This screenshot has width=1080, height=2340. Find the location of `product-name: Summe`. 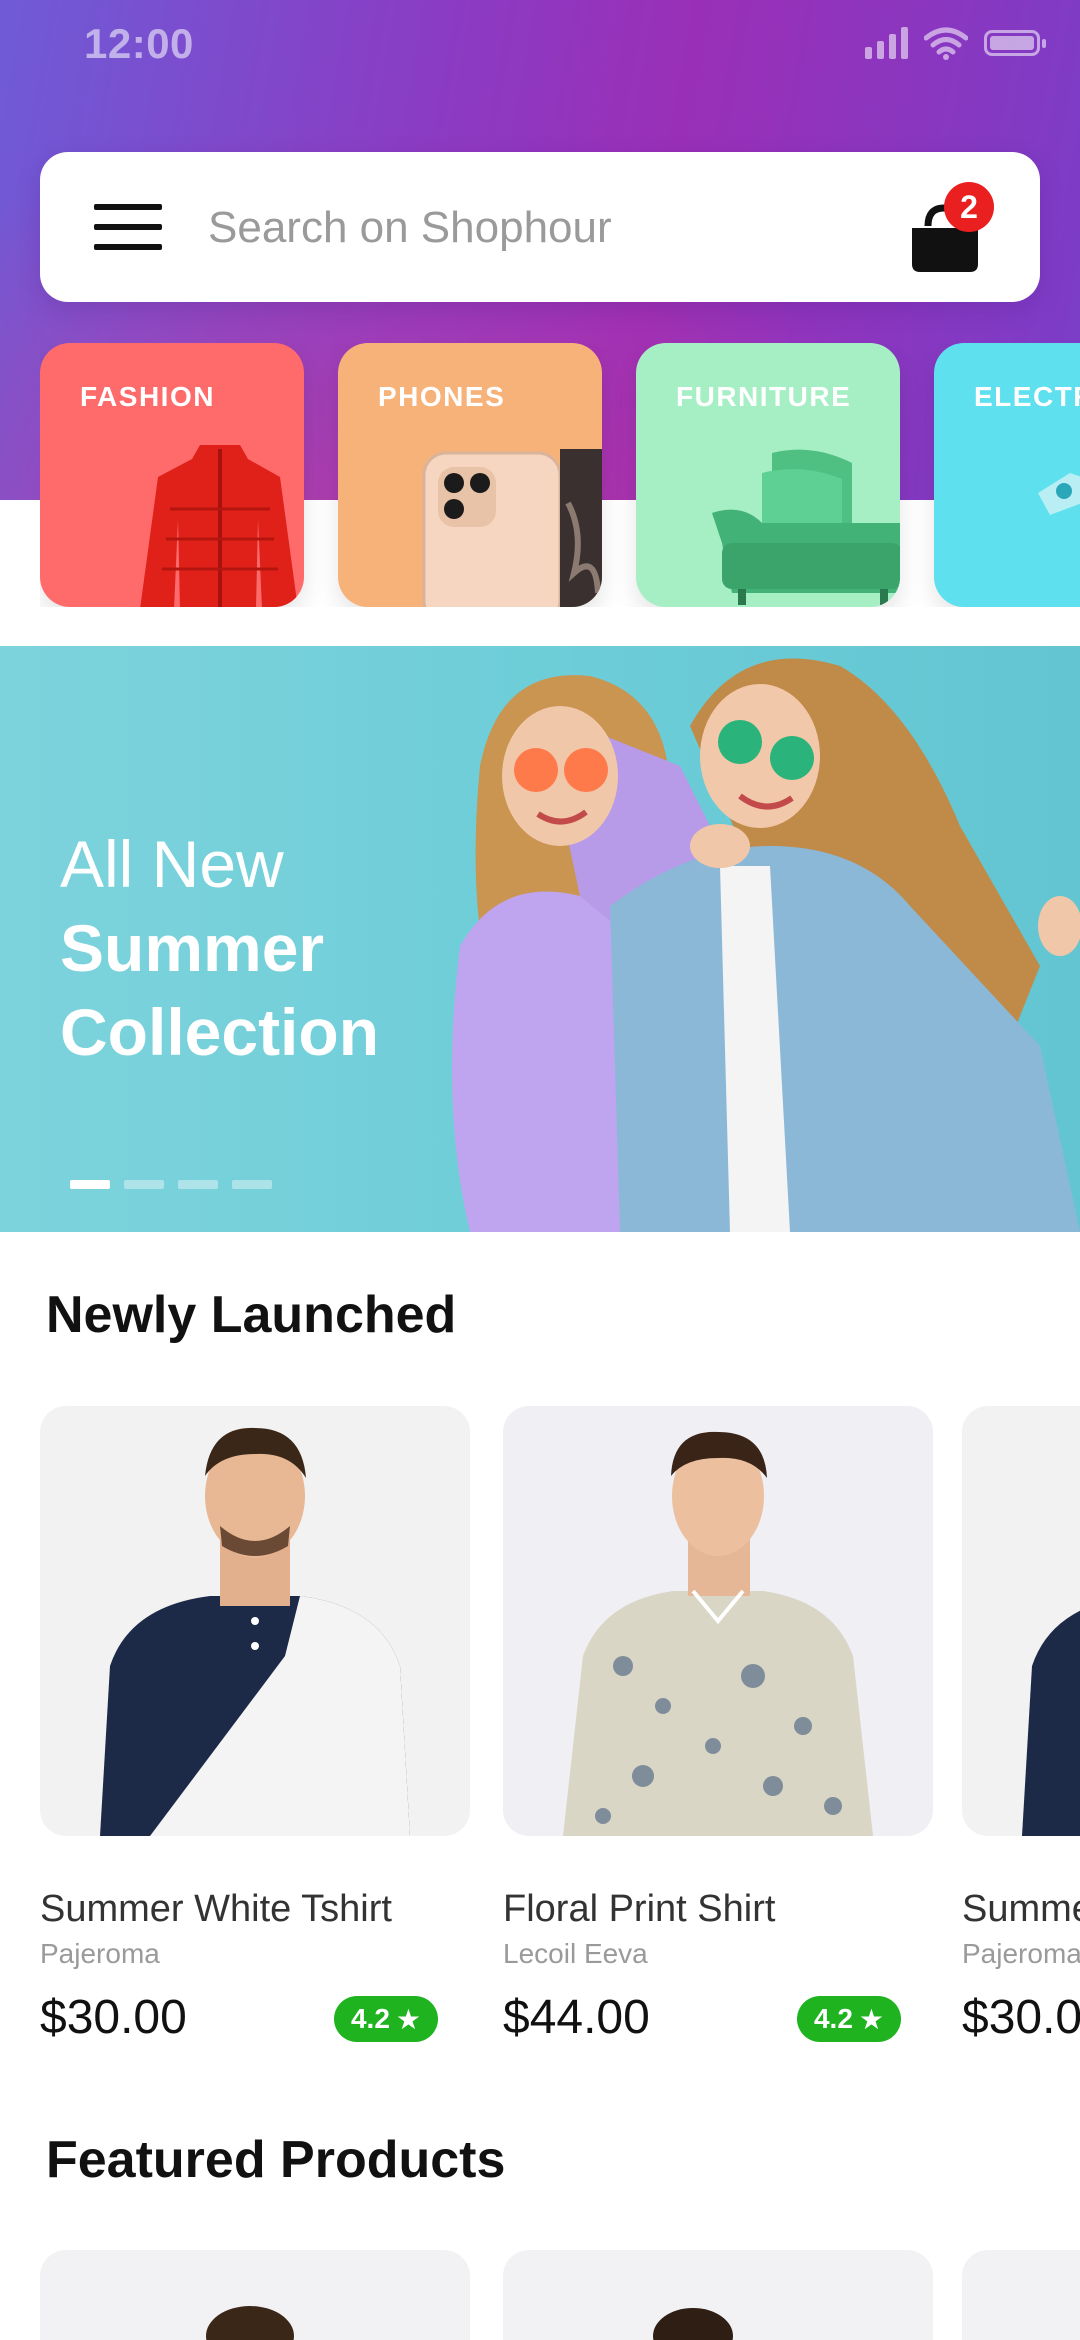

product-name: Summe is located at coordinates (1021, 1909).